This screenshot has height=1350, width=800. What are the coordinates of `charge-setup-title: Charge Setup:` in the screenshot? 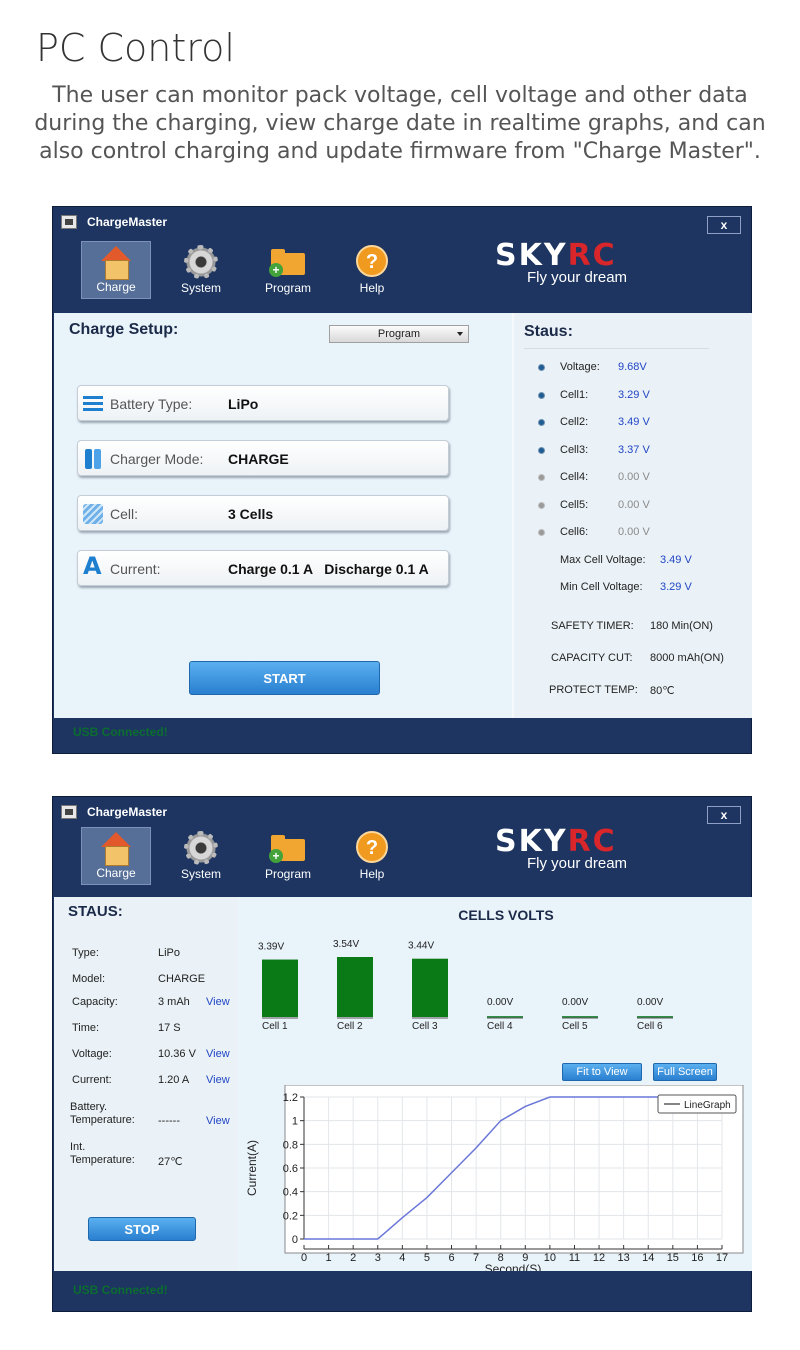 It's located at (124, 329).